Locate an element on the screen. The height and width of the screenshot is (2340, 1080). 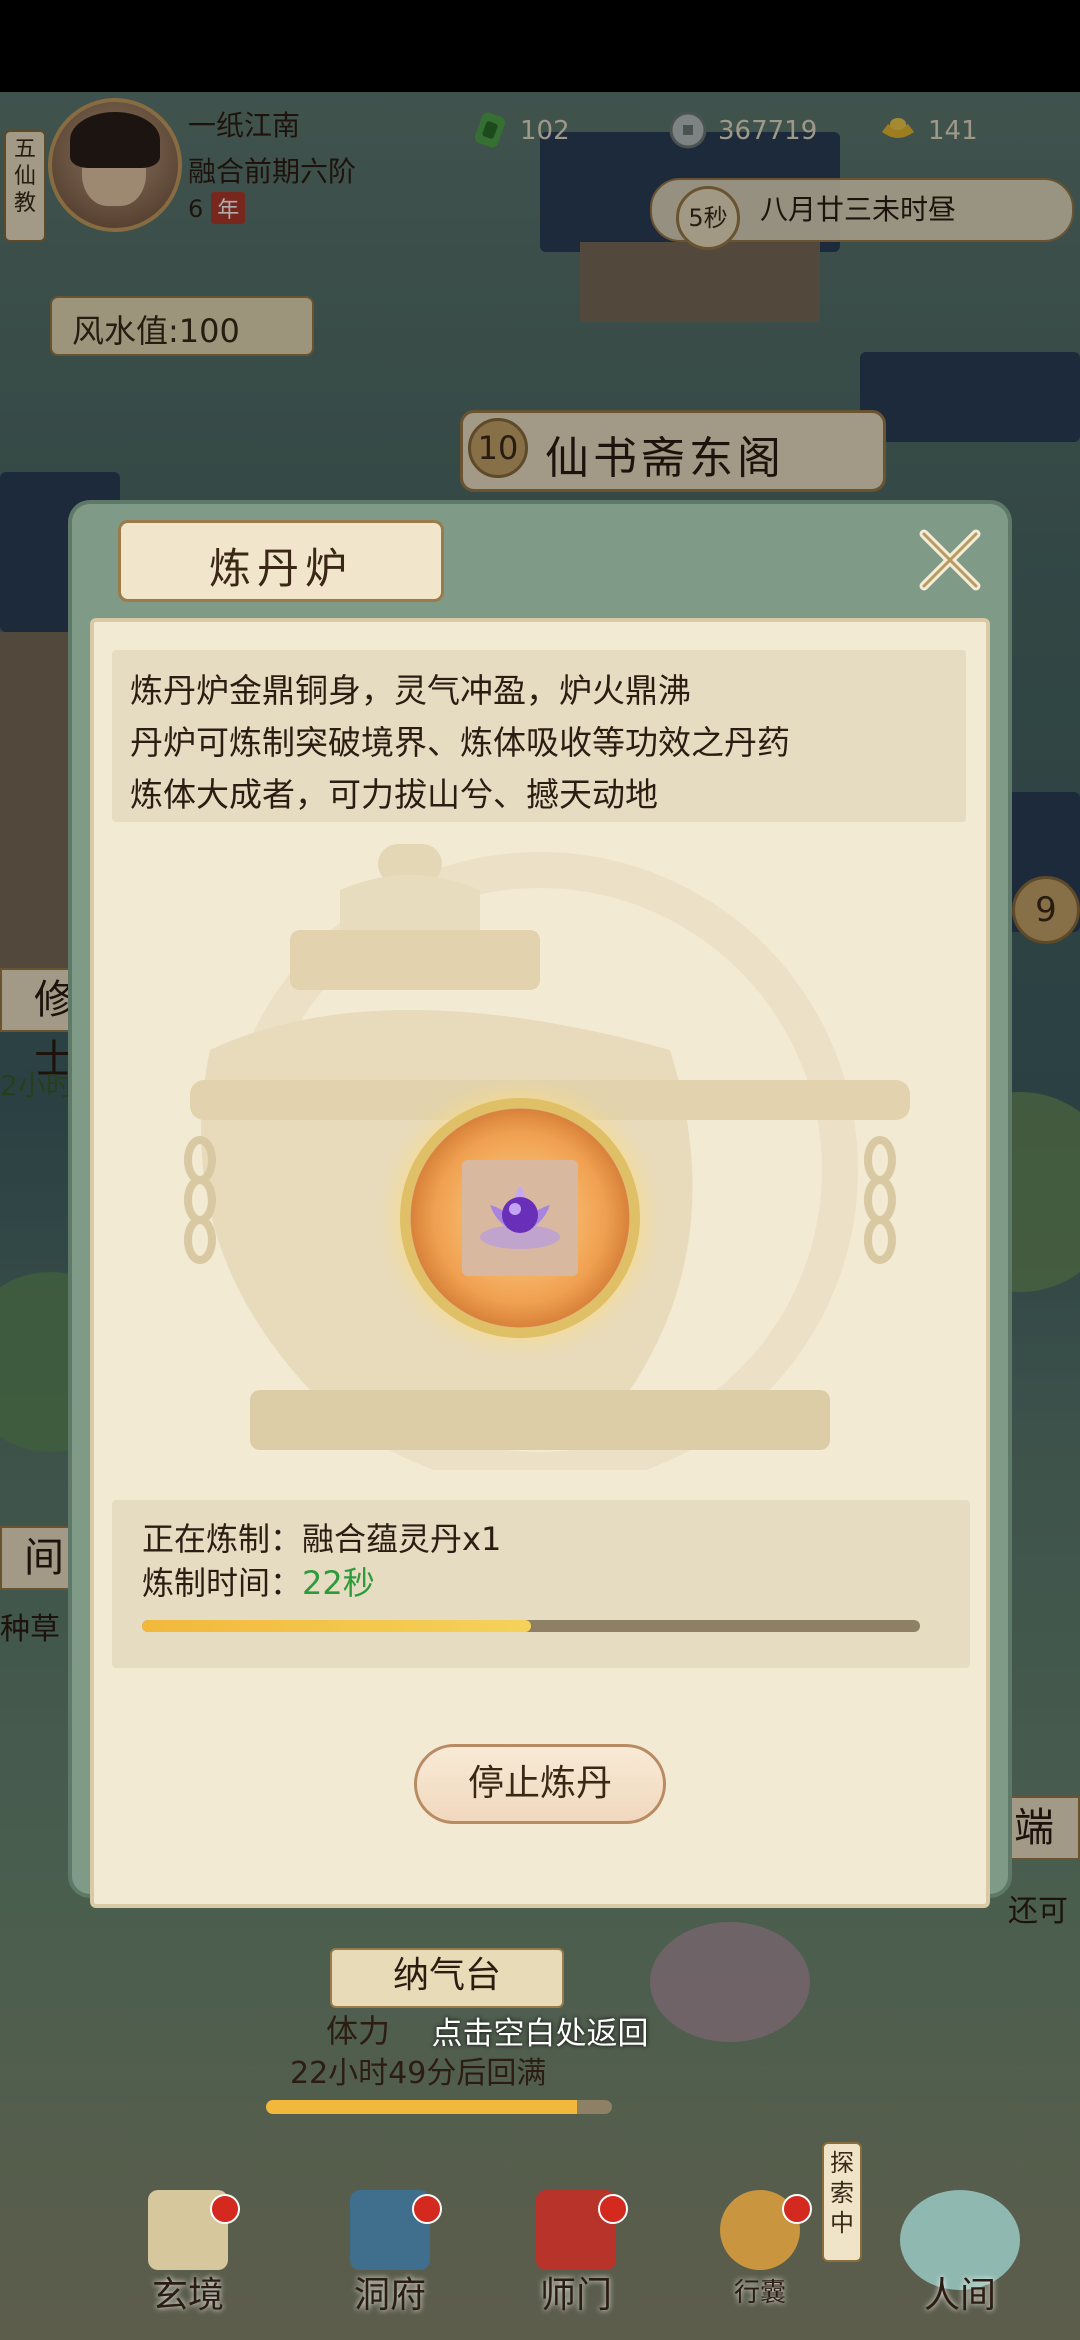
modal-title-plate: 炼丹炉 is located at coordinates (281, 561).